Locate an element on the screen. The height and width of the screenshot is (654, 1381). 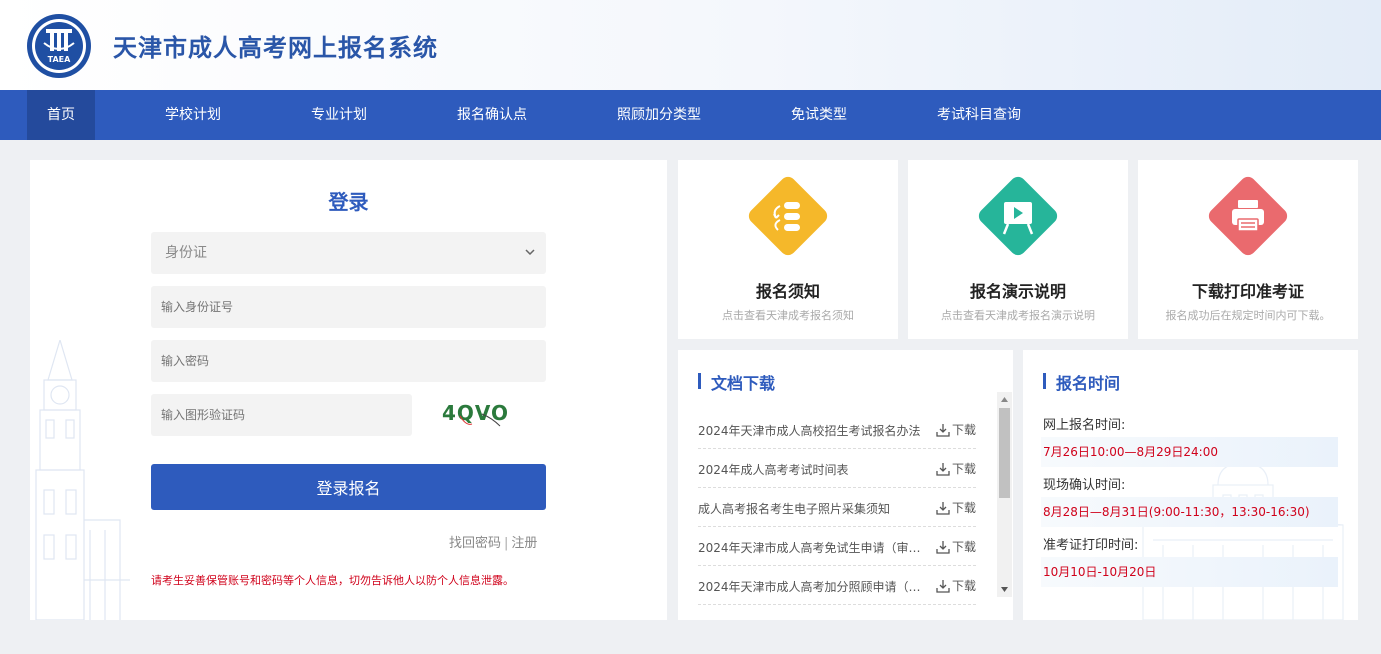
schedule-label: 准考证打印时间: is located at coordinates (1091, 545).